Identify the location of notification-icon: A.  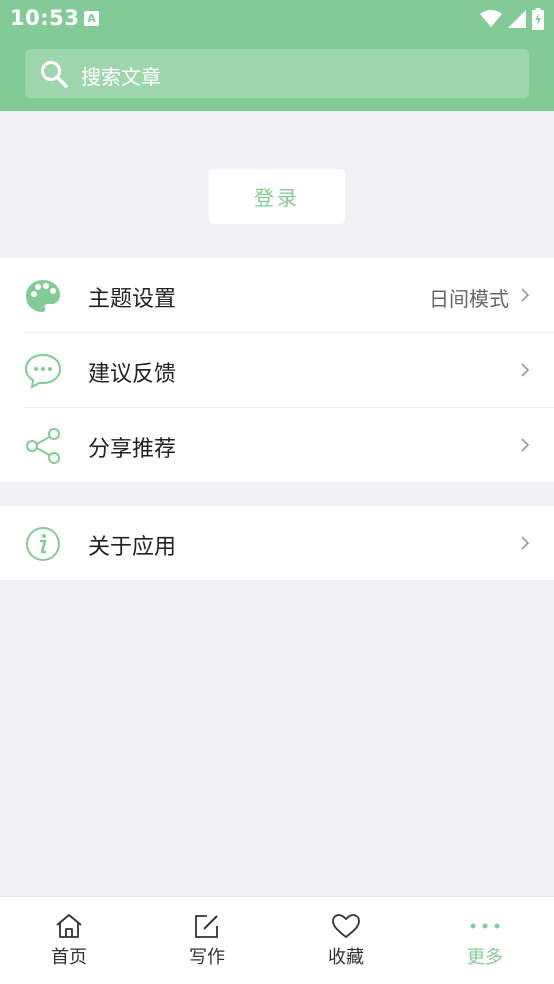
(91, 18).